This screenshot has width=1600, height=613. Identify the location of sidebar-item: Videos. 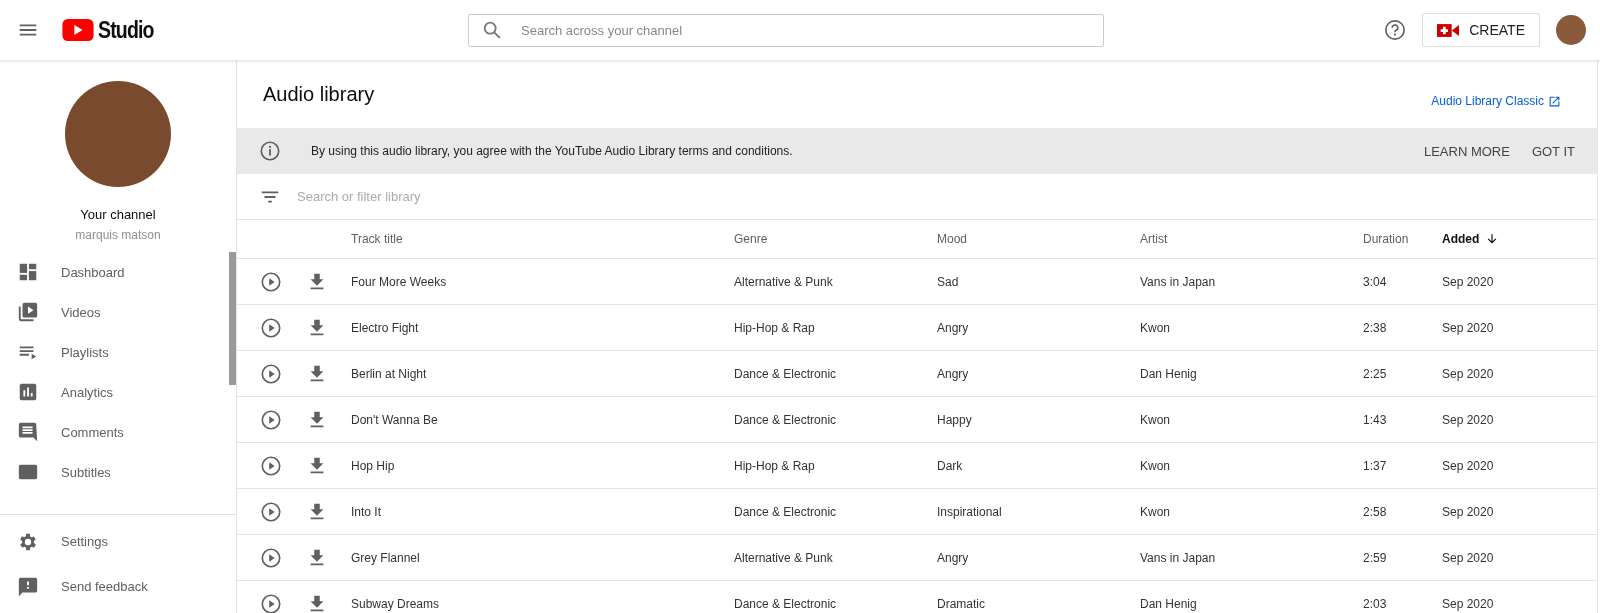
(112, 312).